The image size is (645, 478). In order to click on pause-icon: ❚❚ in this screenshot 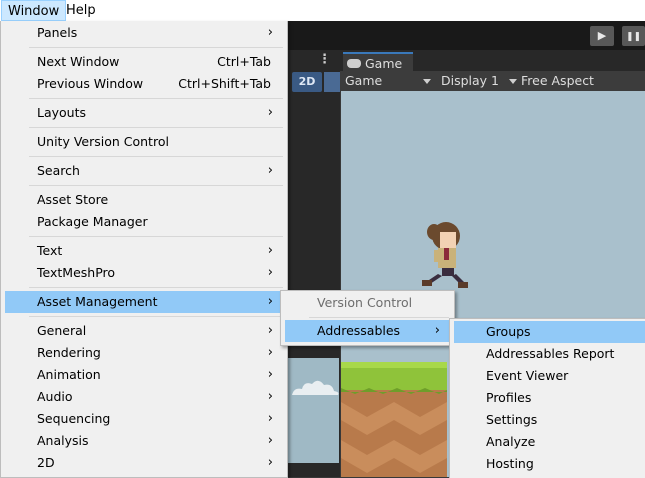, I will do `click(633, 37)`.